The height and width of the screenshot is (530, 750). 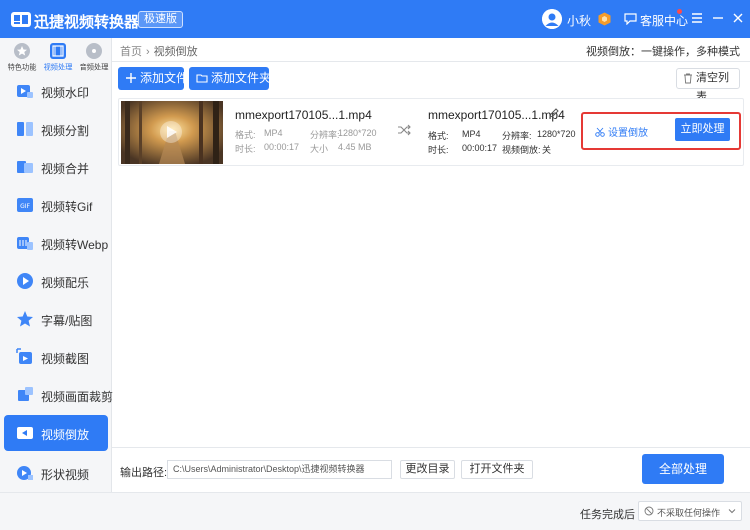 I want to click on sidebar-item-subtitle: 字幕/贴图, so click(x=56, y=319).